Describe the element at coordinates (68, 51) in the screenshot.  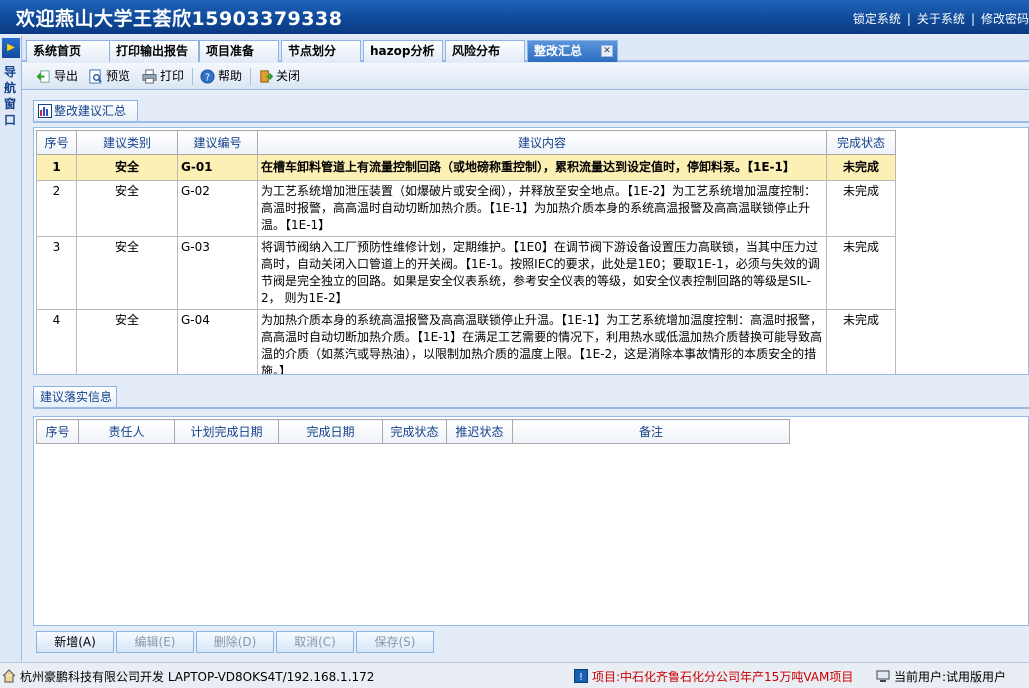
I see `tab-home: 系统首页` at that location.